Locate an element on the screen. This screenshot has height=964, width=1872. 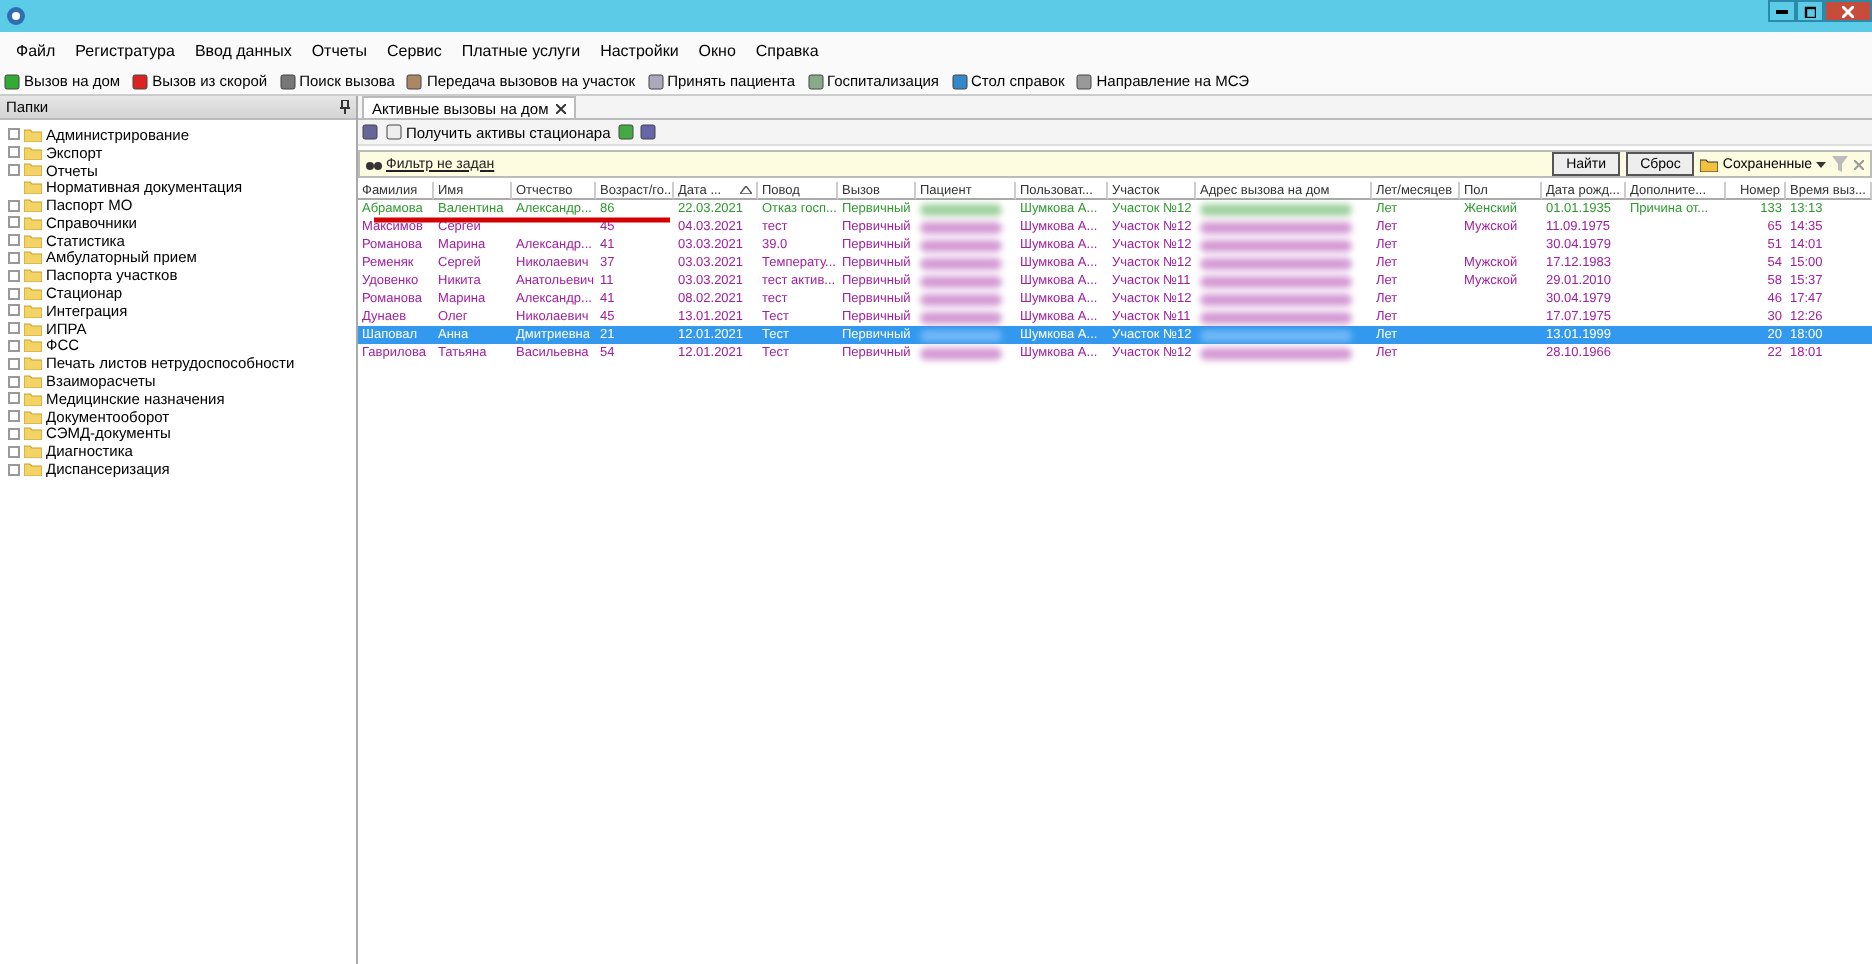
menu-item: Сервис is located at coordinates (414, 50).